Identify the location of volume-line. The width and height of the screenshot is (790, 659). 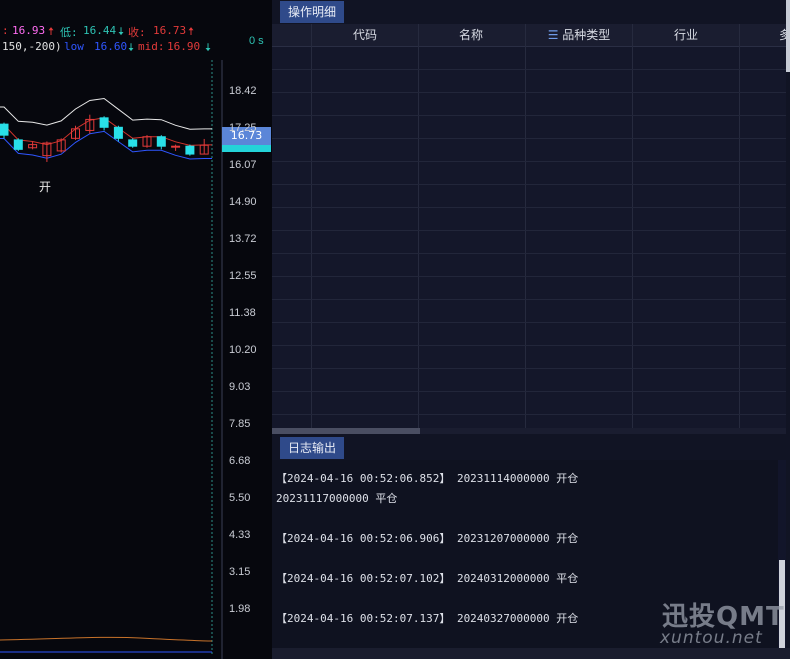
(106, 639).